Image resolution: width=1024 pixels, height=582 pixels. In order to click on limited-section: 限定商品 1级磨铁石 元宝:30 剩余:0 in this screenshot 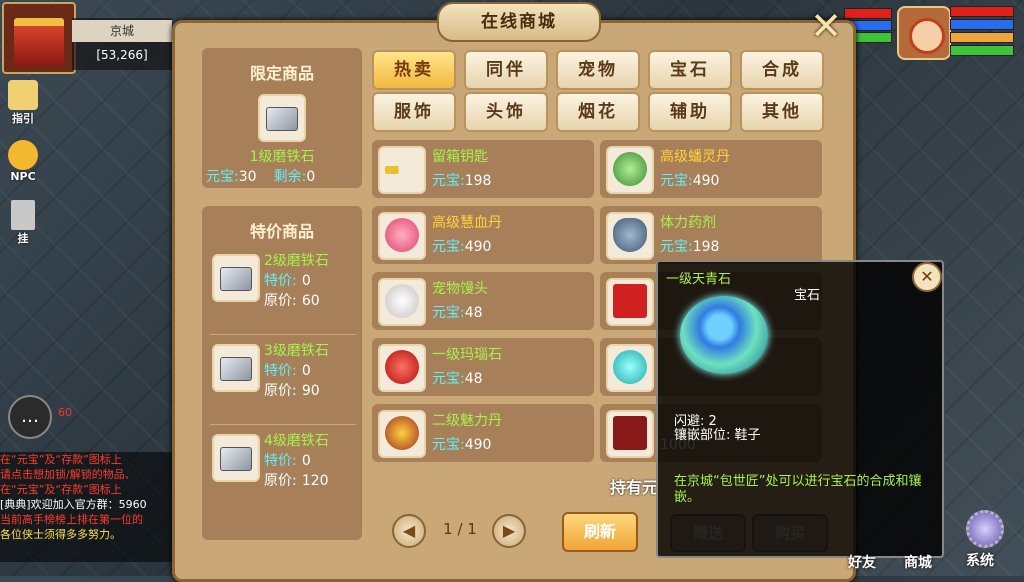, I will do `click(282, 118)`.